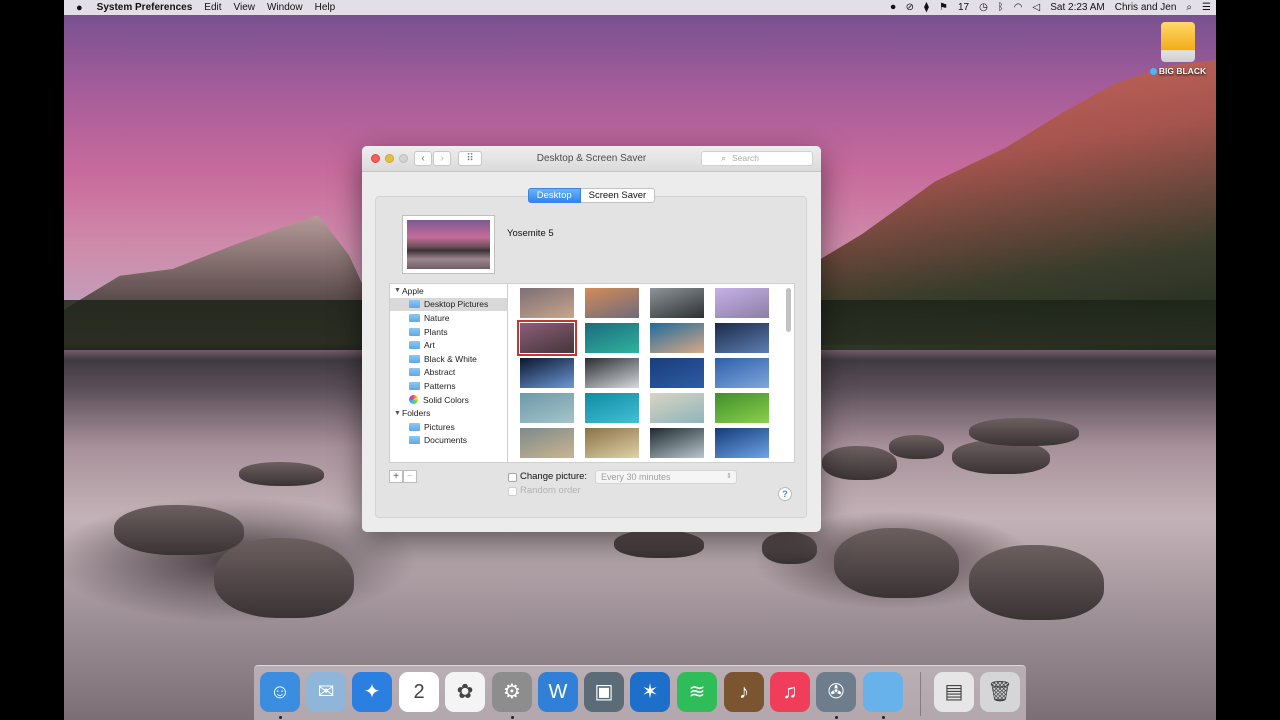 The image size is (1280, 720). Describe the element at coordinates (448, 359) in the screenshot. I see `source-item-black-white: Black & White` at that location.